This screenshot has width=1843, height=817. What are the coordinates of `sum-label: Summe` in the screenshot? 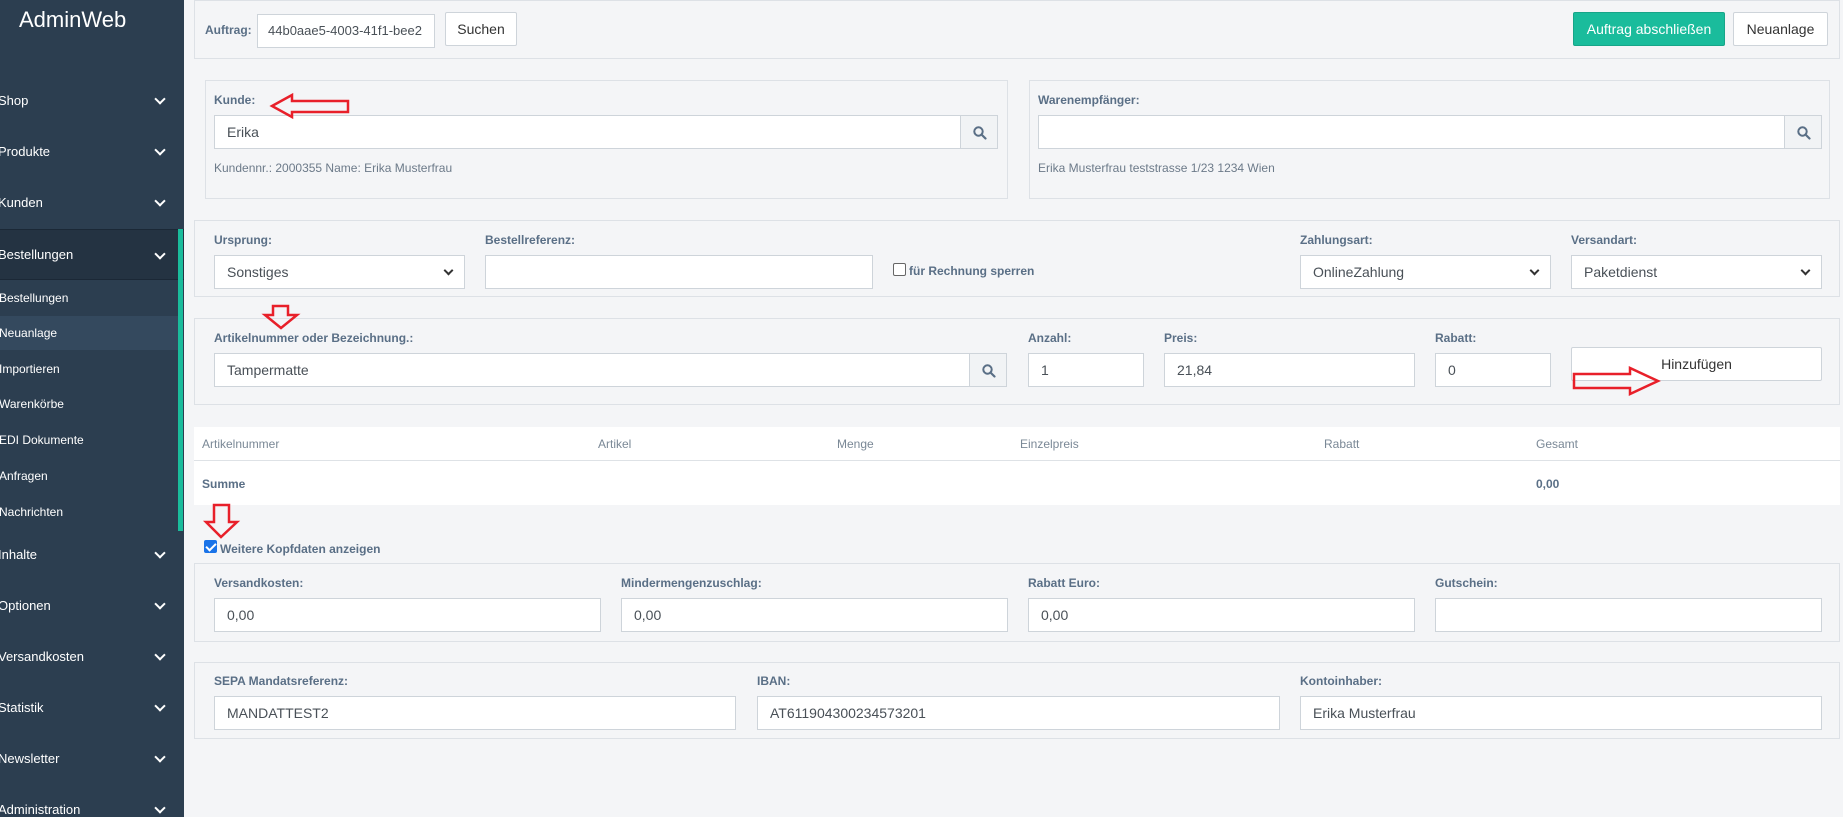 It's located at (224, 484).